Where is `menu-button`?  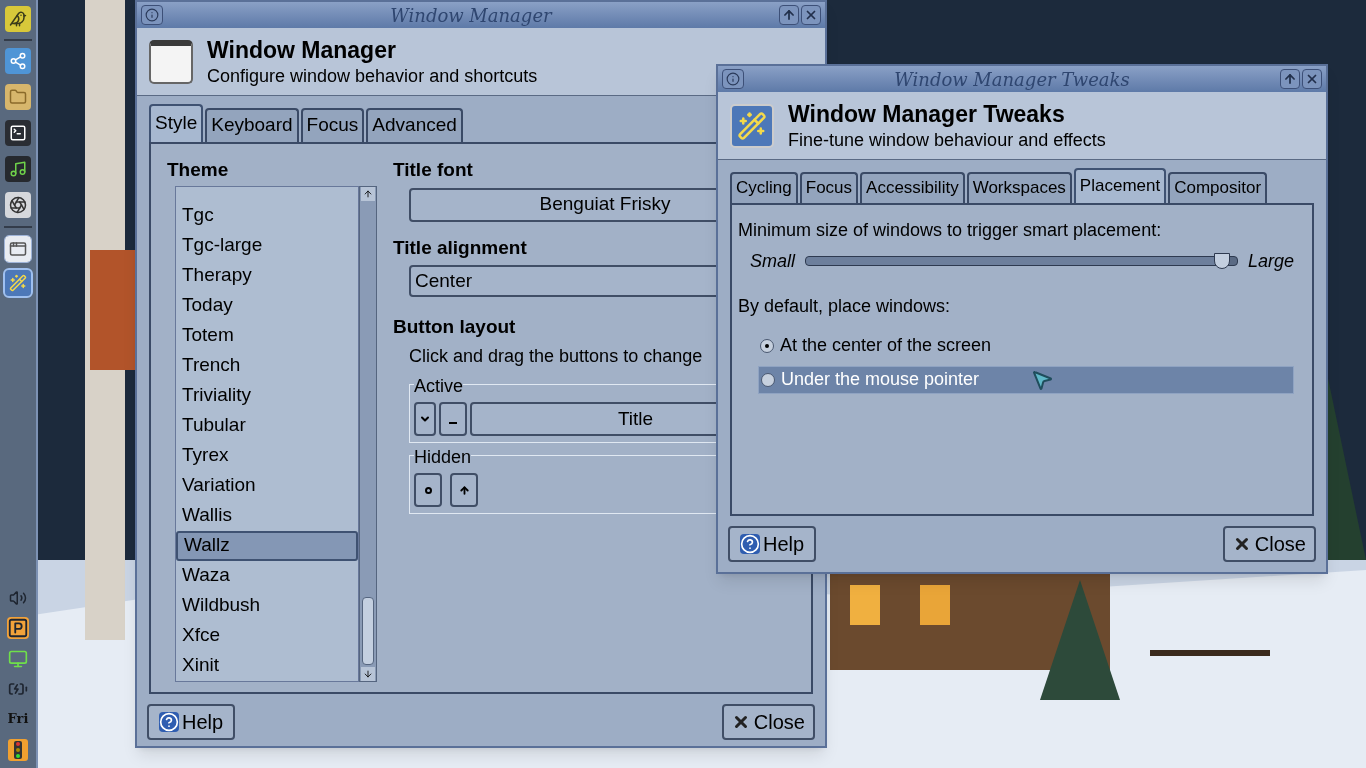
menu-button is located at coordinates (425, 419).